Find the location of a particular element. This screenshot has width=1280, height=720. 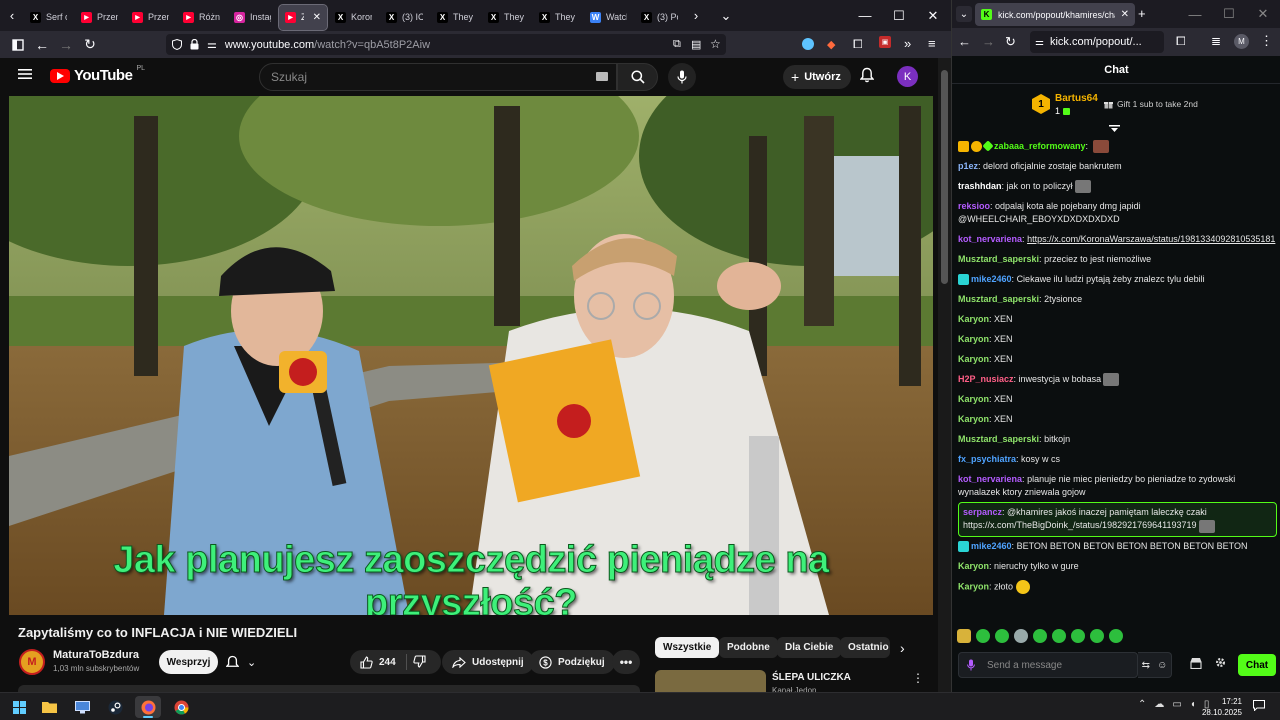

browser-tab-7: X (3) IC is located at coordinates (404, 17).